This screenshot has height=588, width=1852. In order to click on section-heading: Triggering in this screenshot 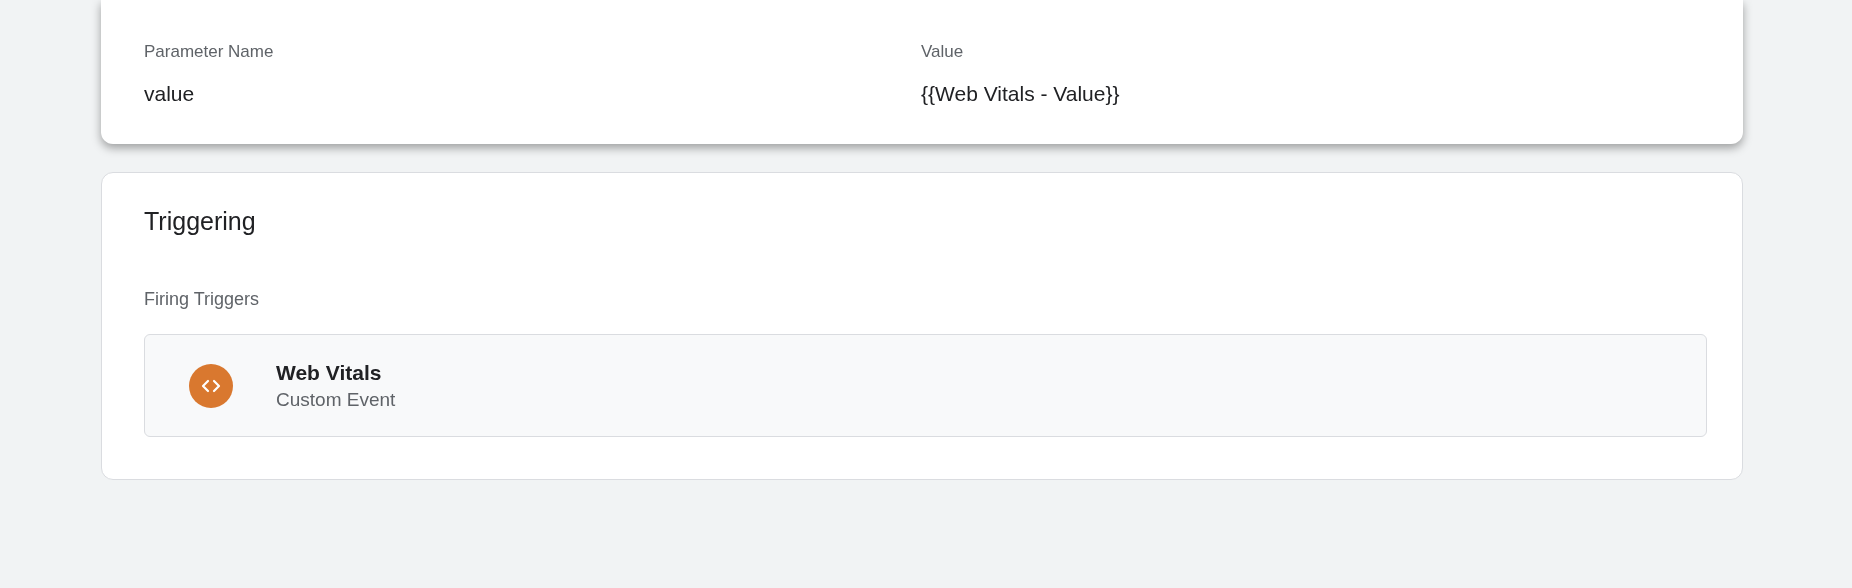, I will do `click(200, 221)`.